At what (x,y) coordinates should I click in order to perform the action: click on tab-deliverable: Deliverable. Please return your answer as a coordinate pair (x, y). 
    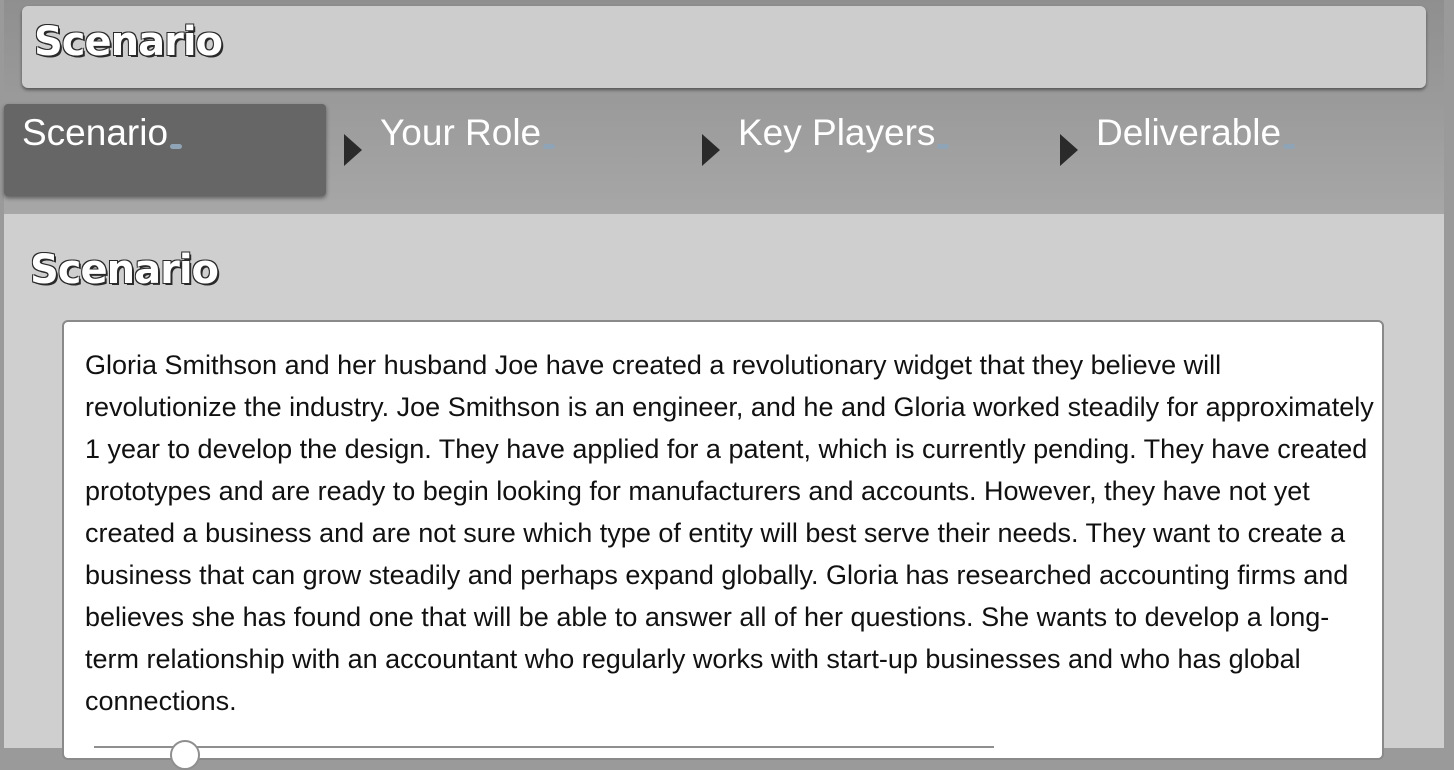
    Looking at the image, I should click on (1250, 150).